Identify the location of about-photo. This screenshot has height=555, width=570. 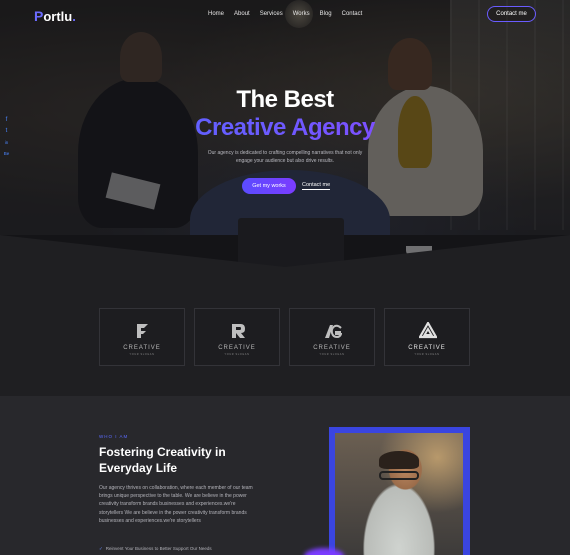
(399, 494).